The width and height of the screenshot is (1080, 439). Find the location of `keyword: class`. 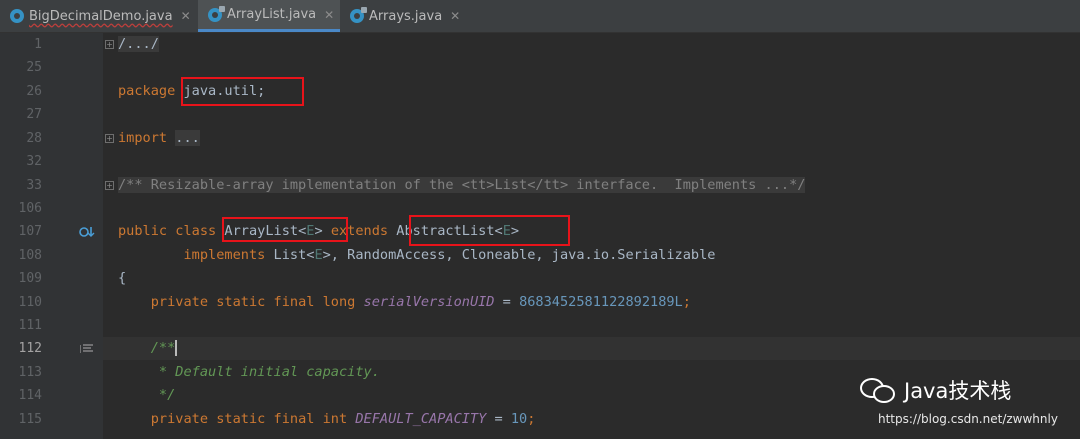

keyword: class is located at coordinates (196, 231).